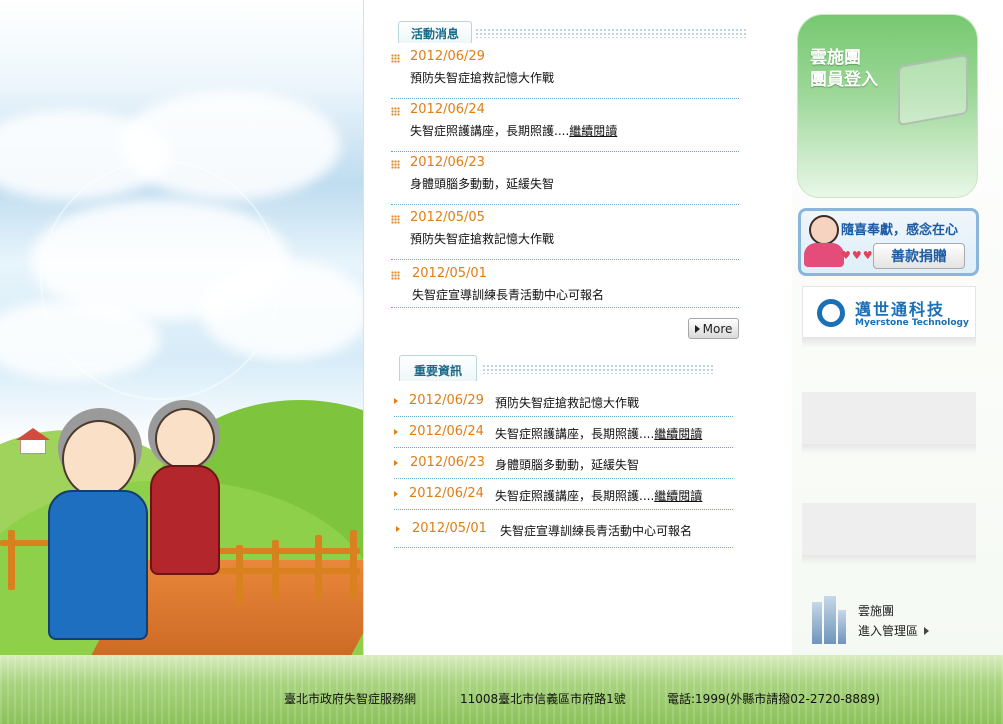 The width and height of the screenshot is (1003, 724). Describe the element at coordinates (773, 699) in the screenshot. I see `footer-phone: 電話:1999(外縣市請撥02-2720-8889)` at that location.